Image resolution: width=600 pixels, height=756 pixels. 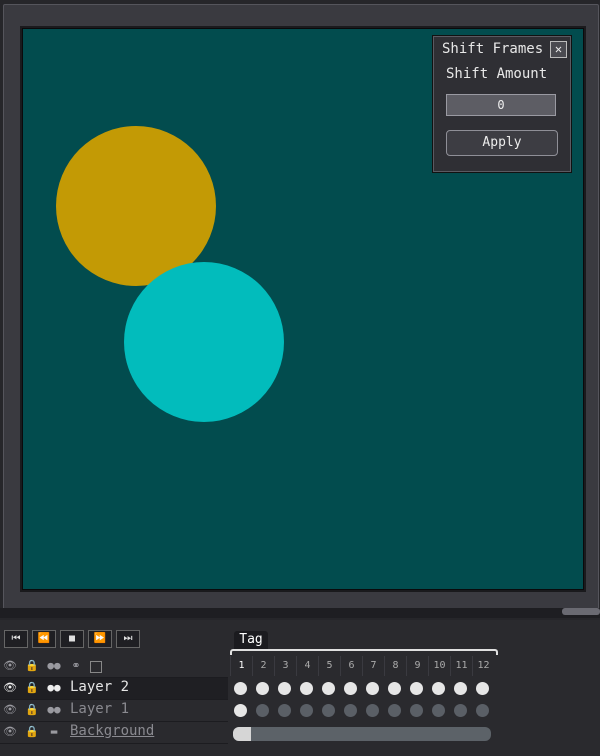 I want to click on frame-number: 7, so click(x=373, y=666).